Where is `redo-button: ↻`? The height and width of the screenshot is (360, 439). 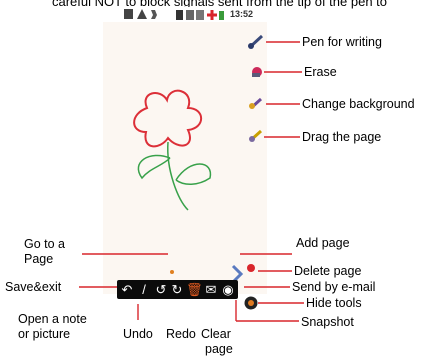 redo-button: ↻ is located at coordinates (177, 289).